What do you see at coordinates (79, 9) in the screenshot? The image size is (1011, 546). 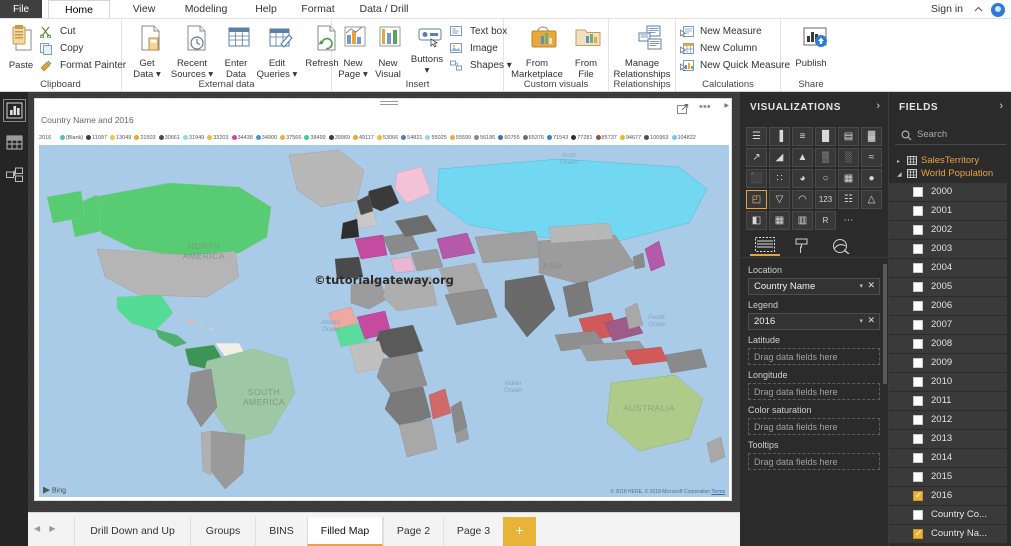 I see `menu-tab-home: Home` at bounding box center [79, 9].